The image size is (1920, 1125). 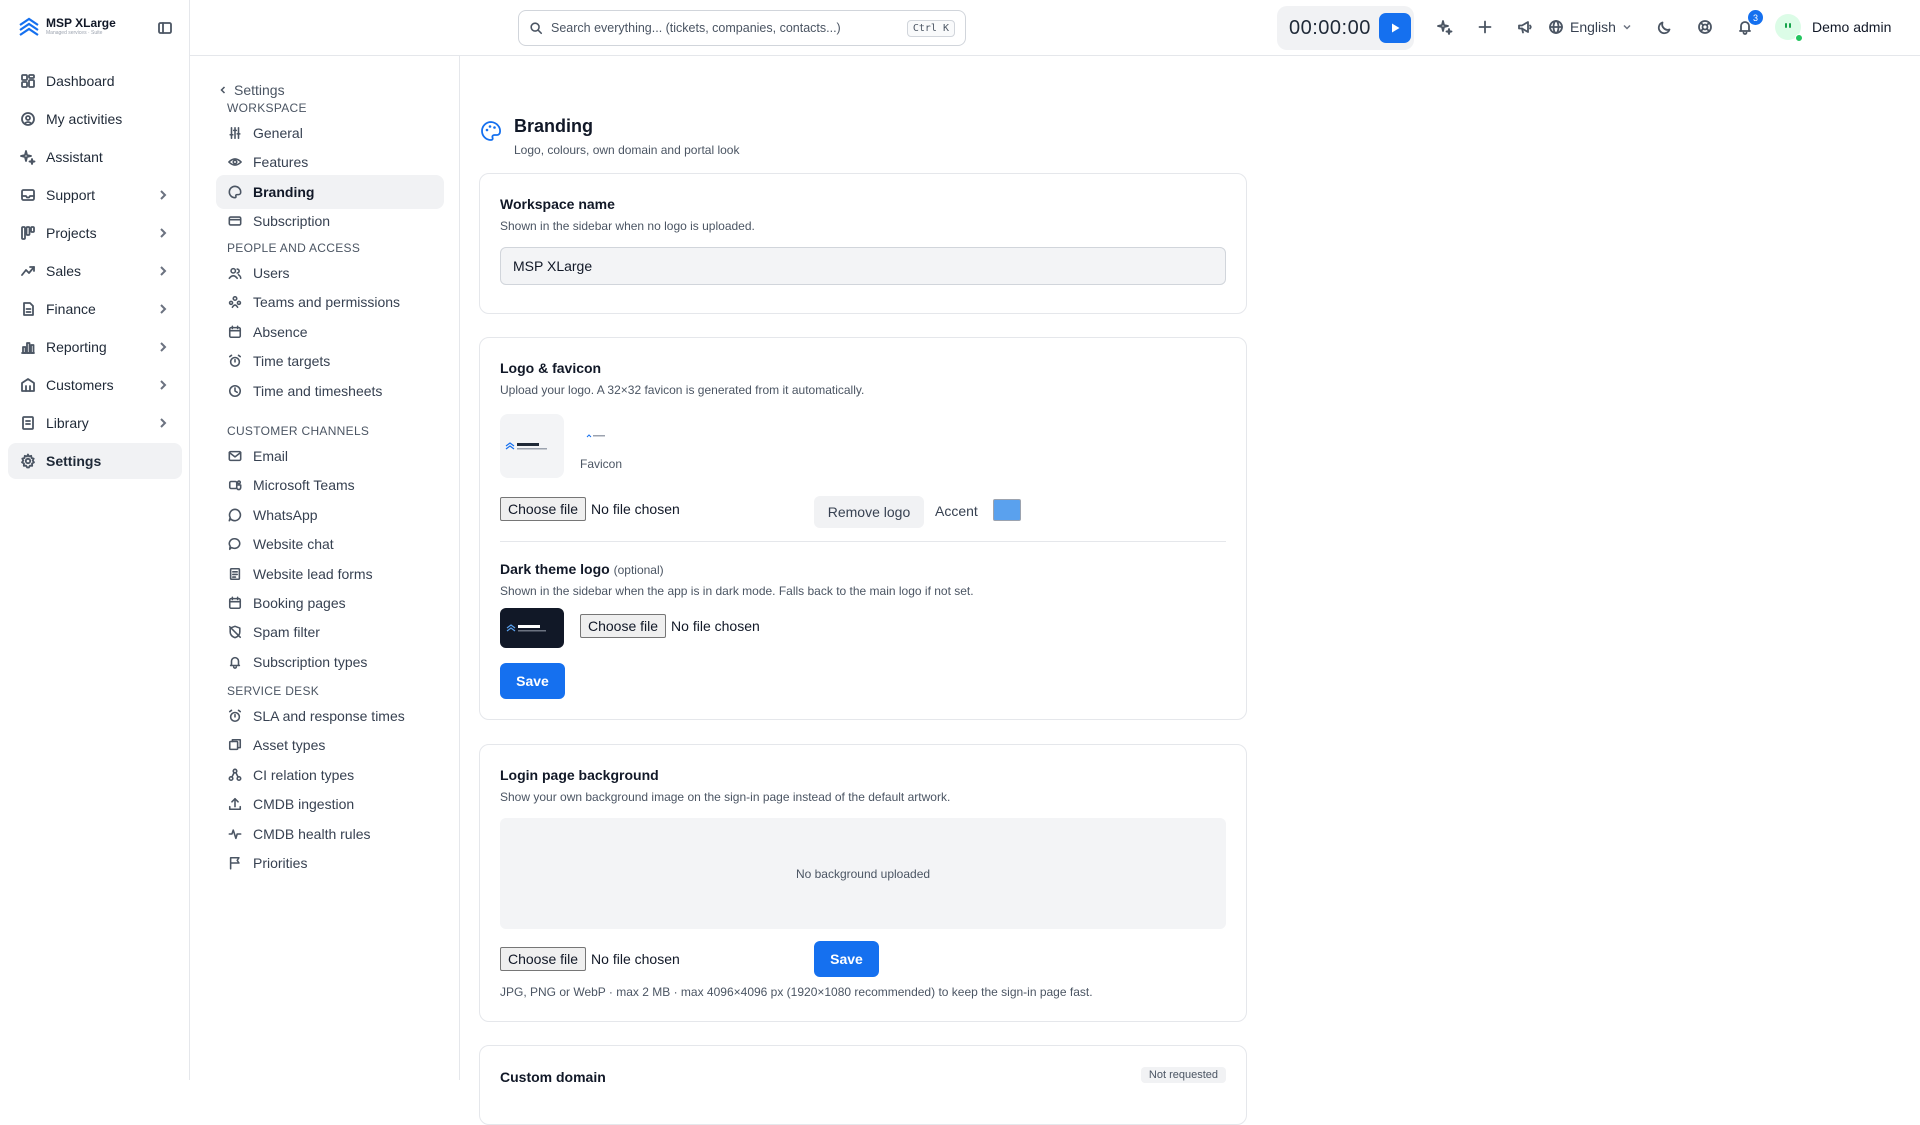 I want to click on sidebar-item-support: Support, so click(x=95, y=195).